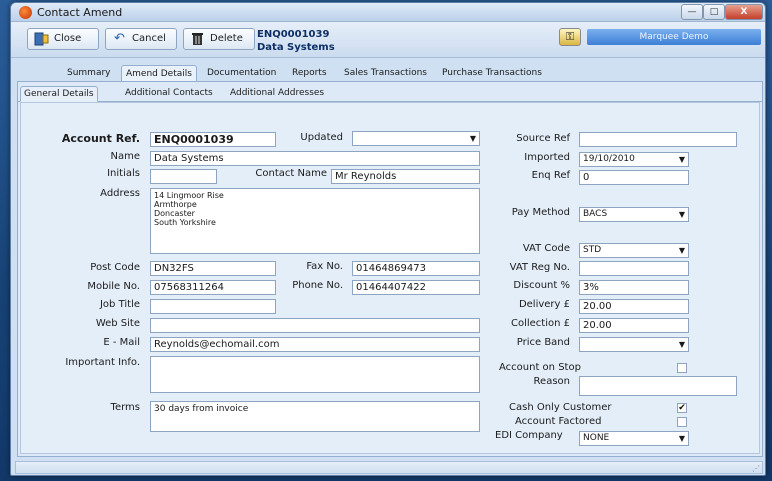  I want to click on tab-purchase-transactions: Purchase Transactions, so click(492, 73).